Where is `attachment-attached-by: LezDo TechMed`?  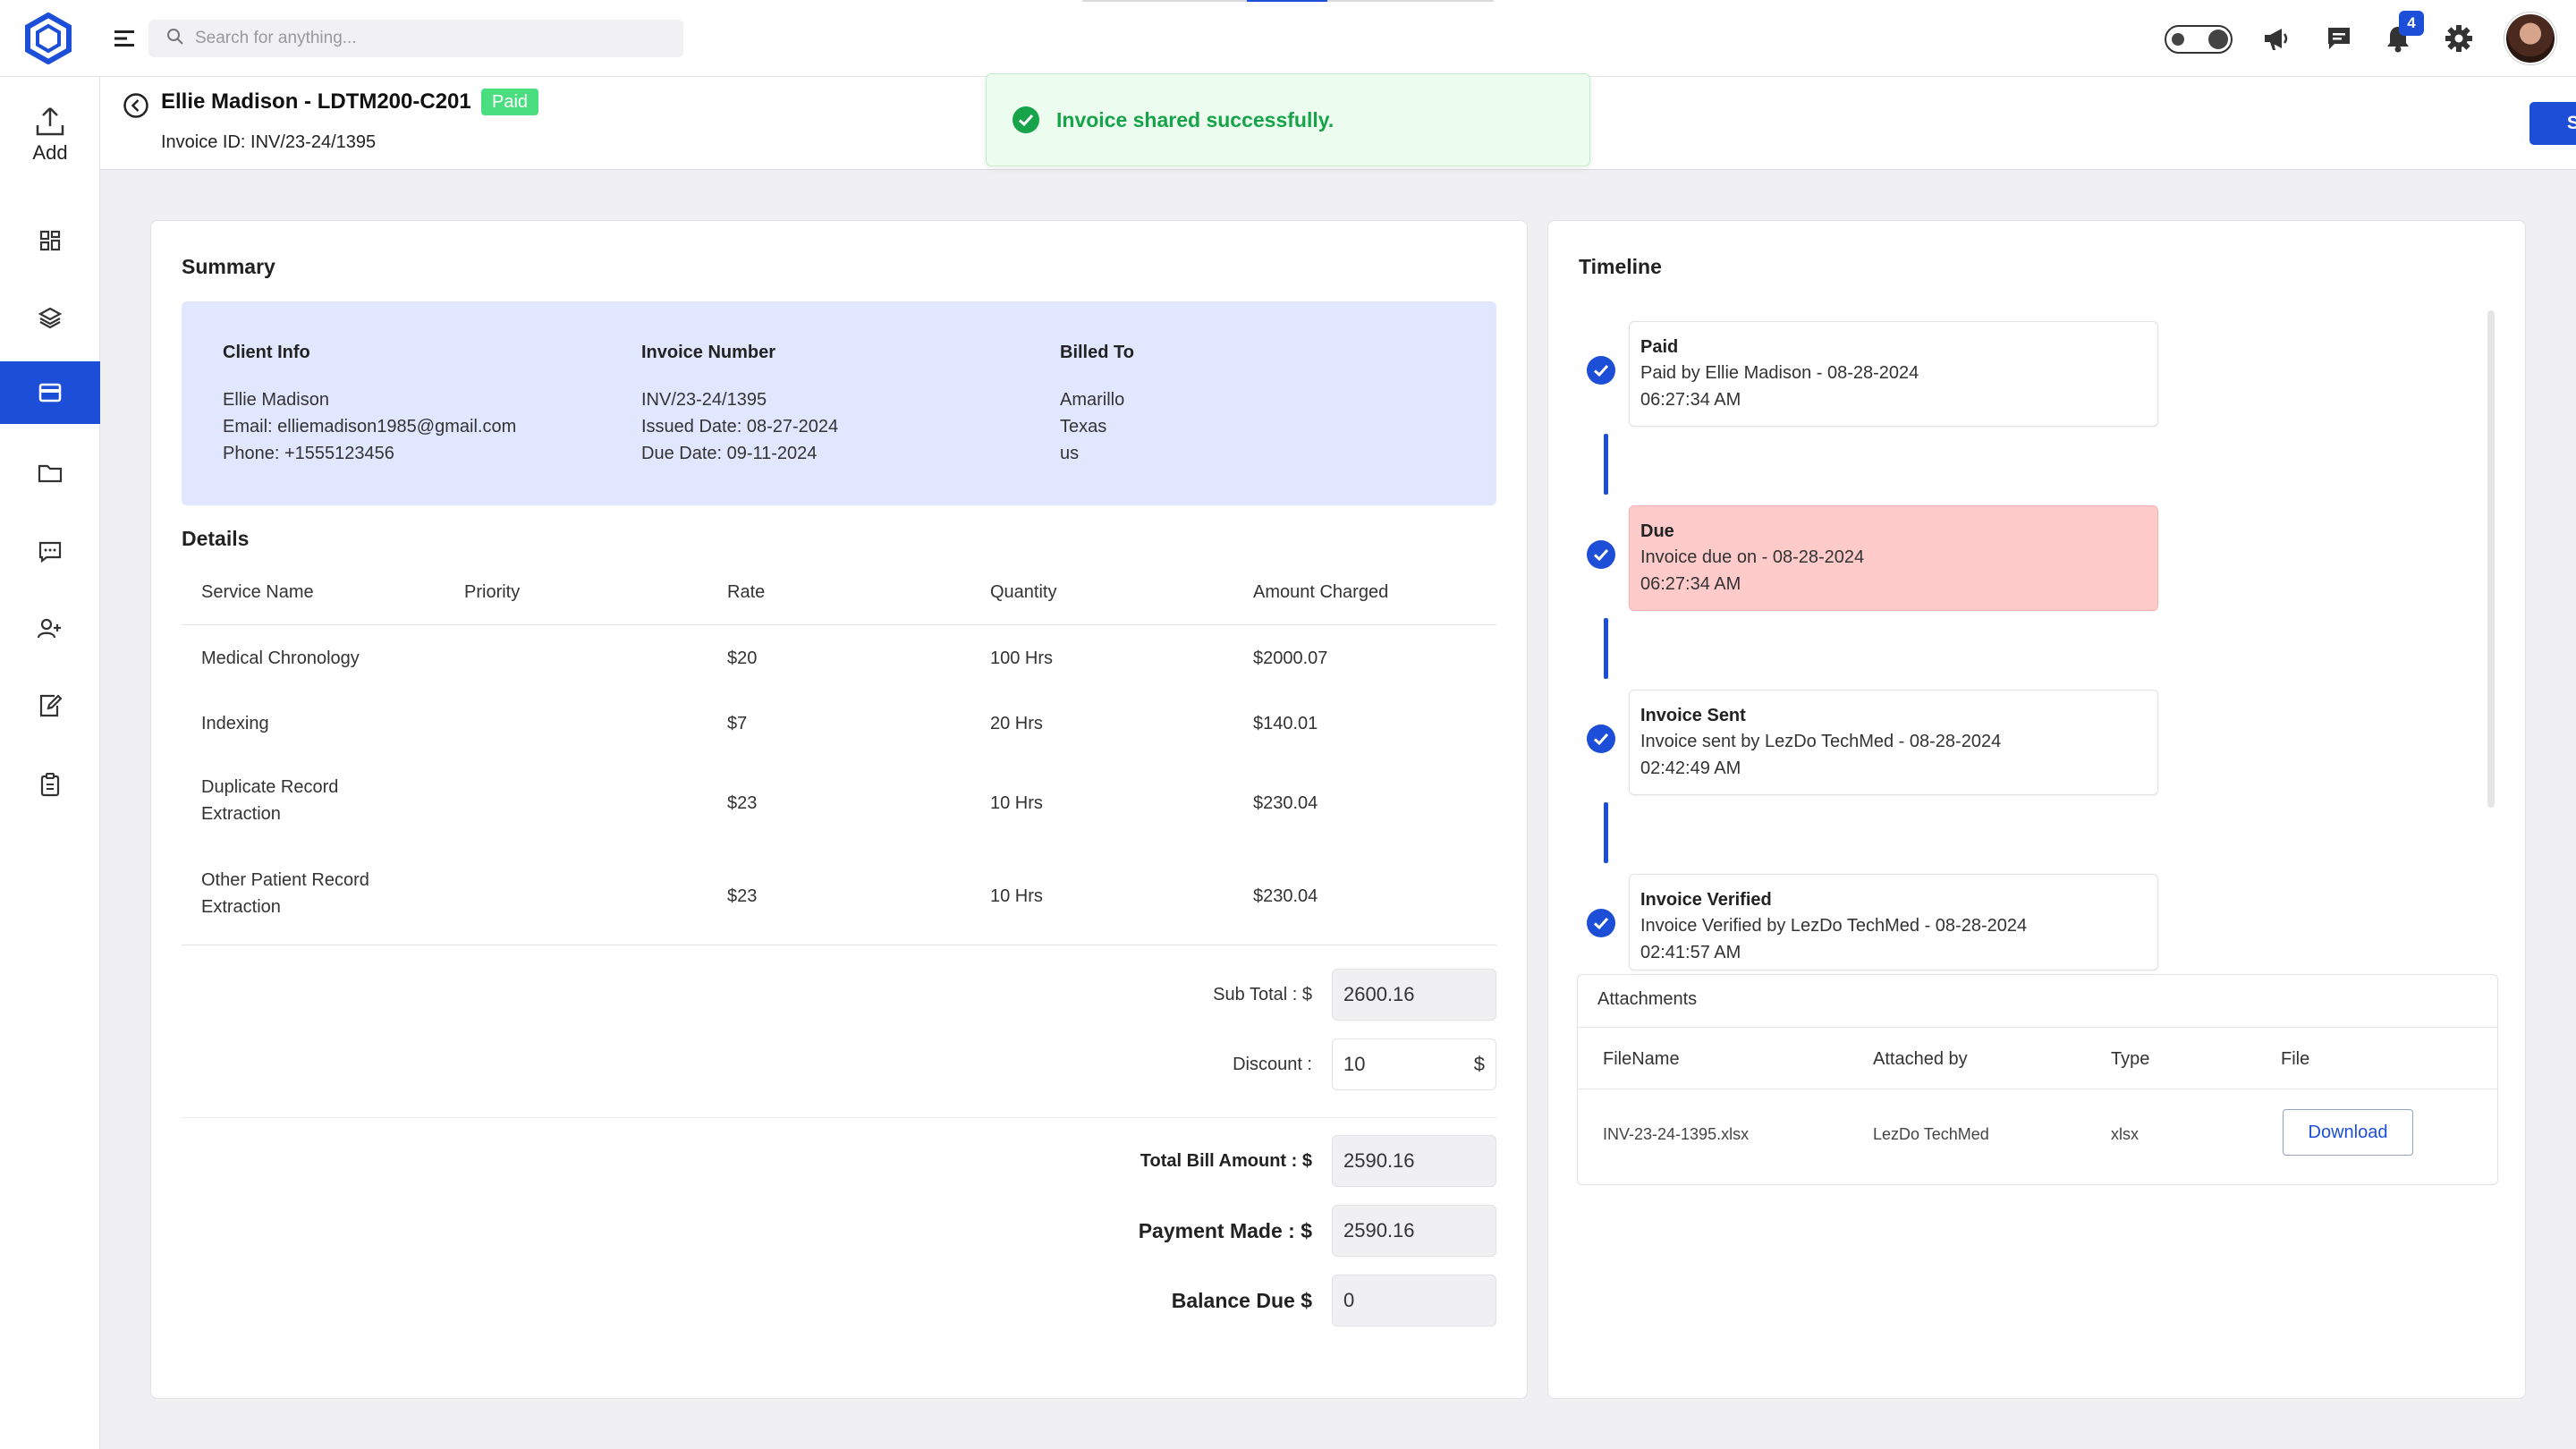
attachment-attached-by: LezDo TechMed is located at coordinates (1931, 1134).